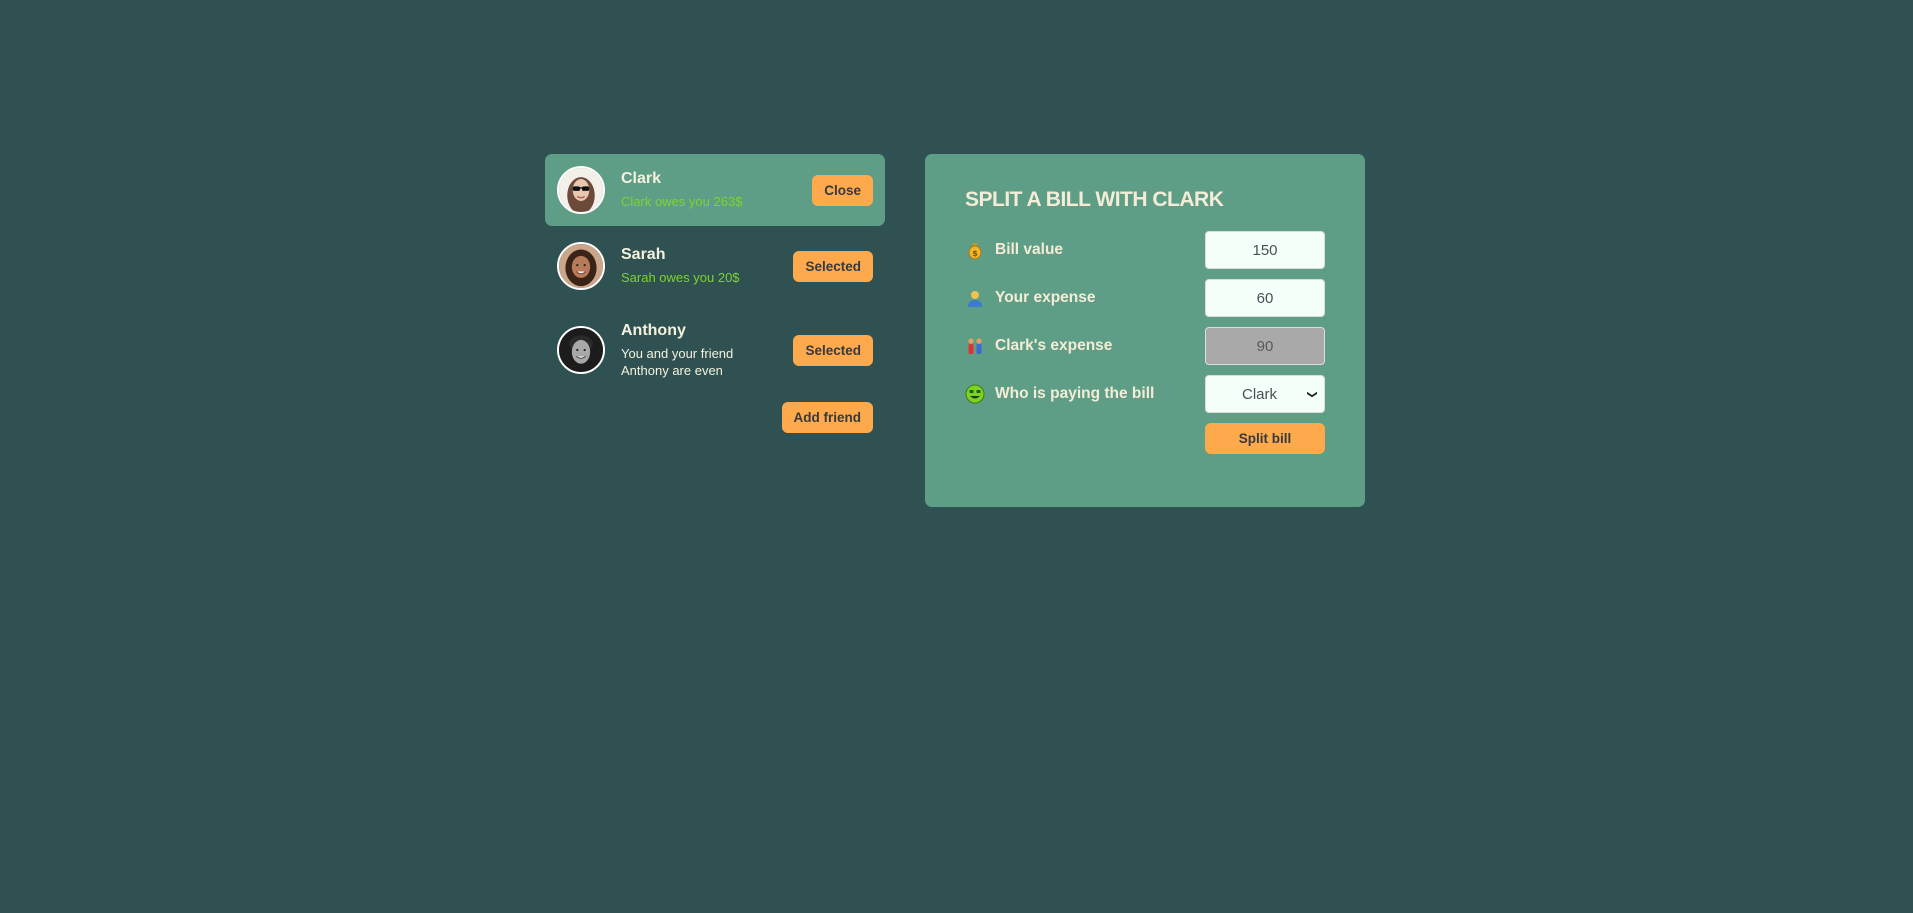 The width and height of the screenshot is (1913, 913). I want to click on friend-expense-label: Clark's expense, so click(1038, 346).